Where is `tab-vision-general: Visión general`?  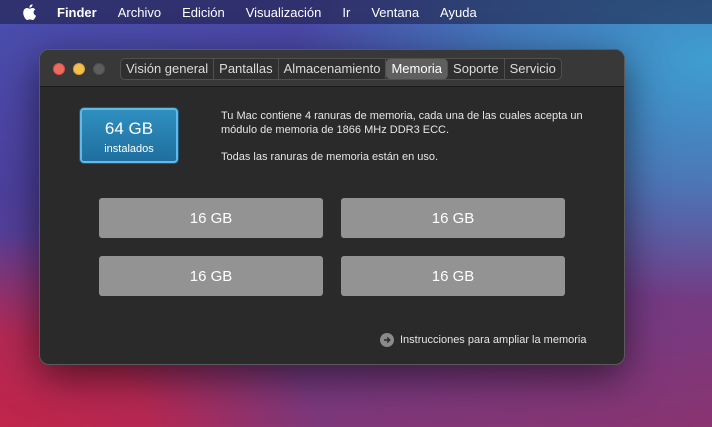 tab-vision-general: Visión general is located at coordinates (168, 69).